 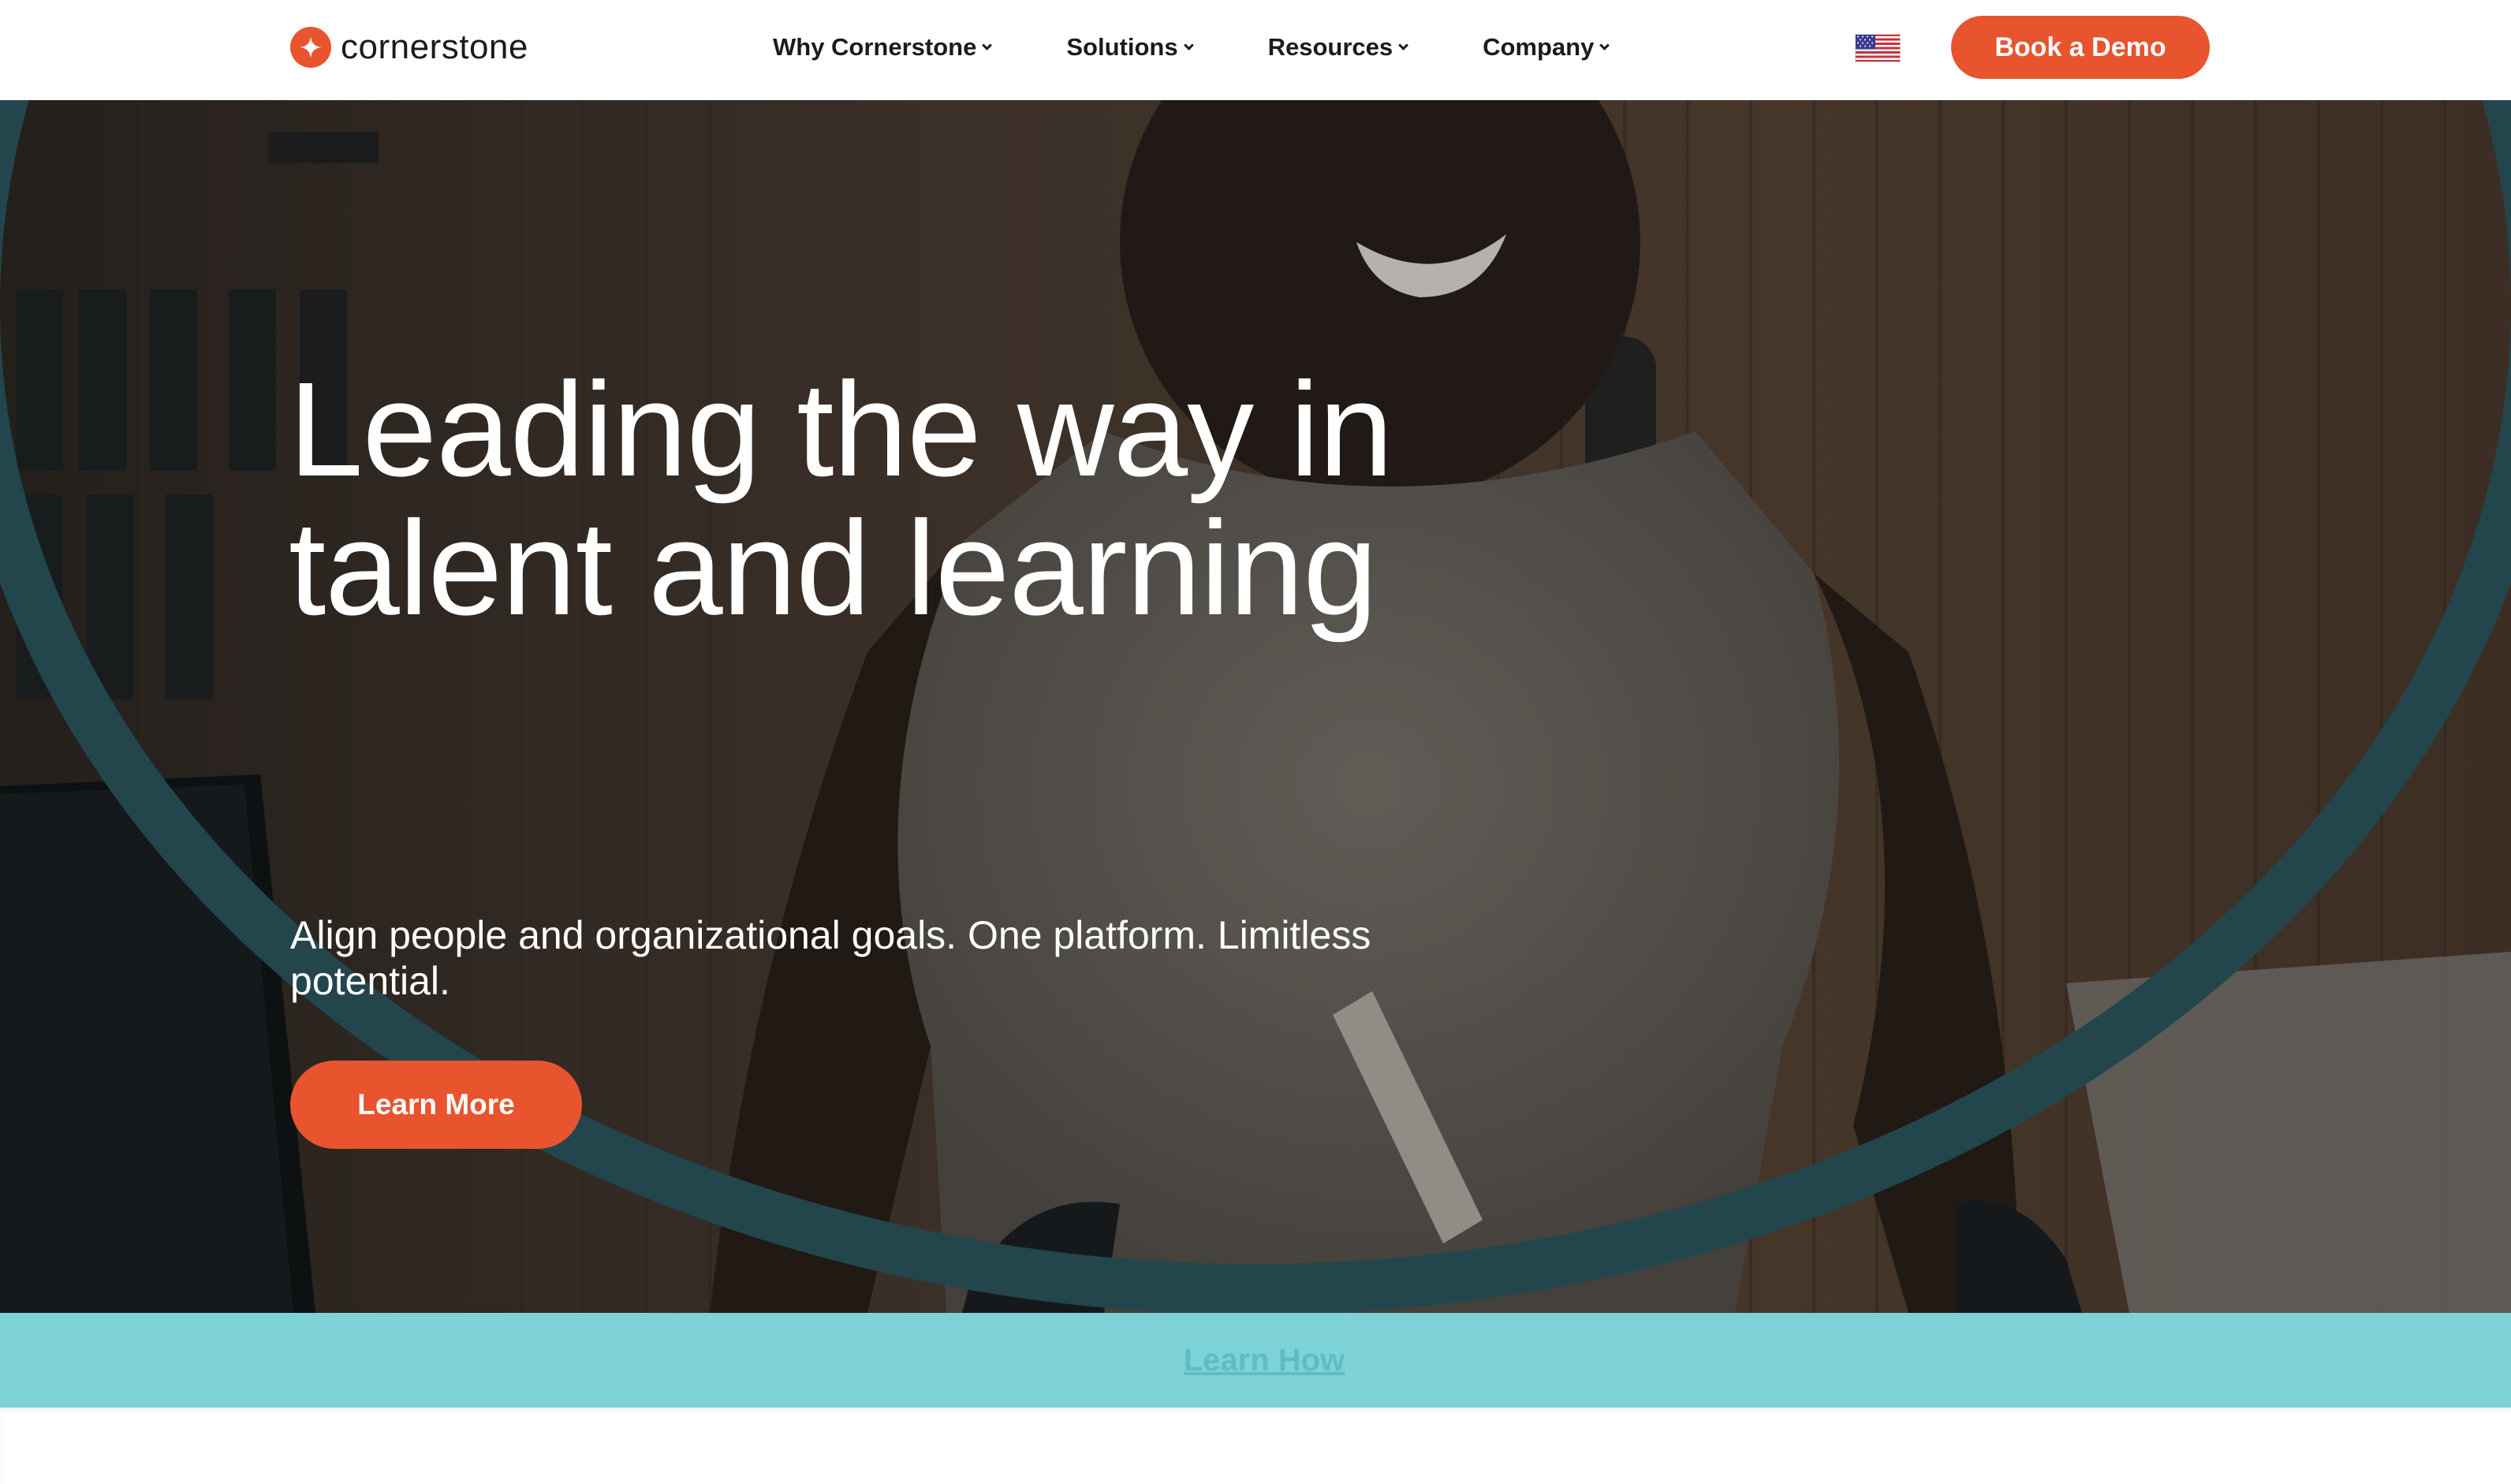 I want to click on menu-label: Why Cornerstone, so click(x=875, y=47).